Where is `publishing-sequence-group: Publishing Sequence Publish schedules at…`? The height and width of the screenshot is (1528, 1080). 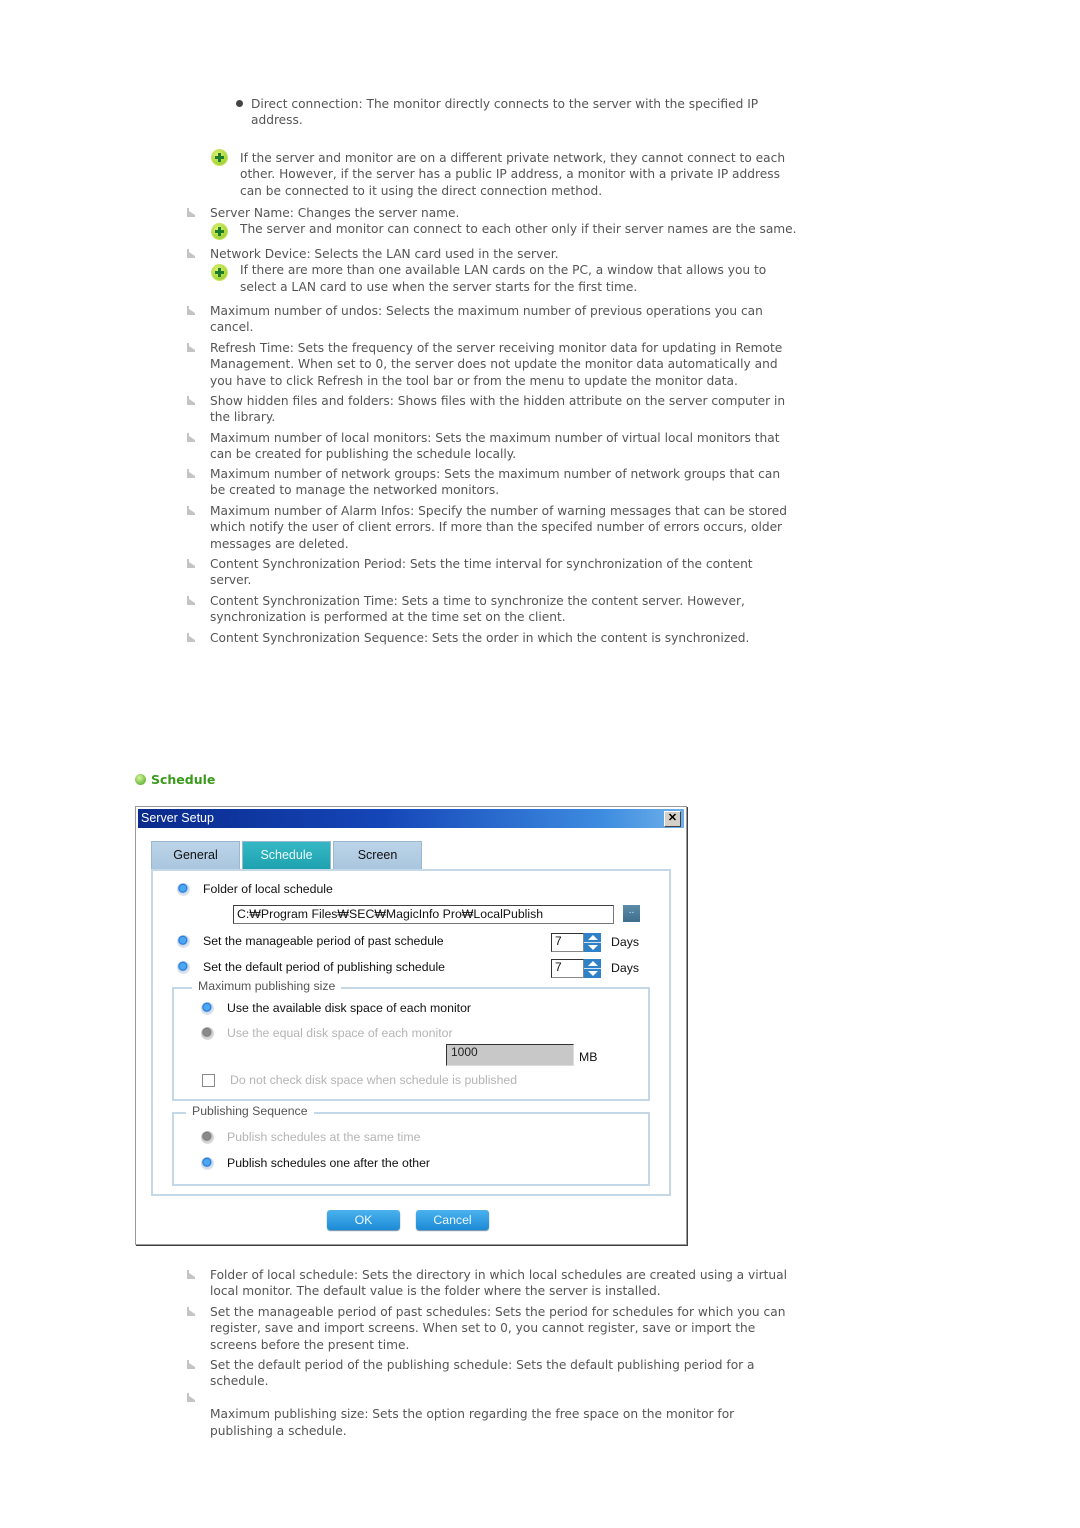
publishing-sequence-group: Publishing Sequence Publish schedules at… is located at coordinates (411, 1145).